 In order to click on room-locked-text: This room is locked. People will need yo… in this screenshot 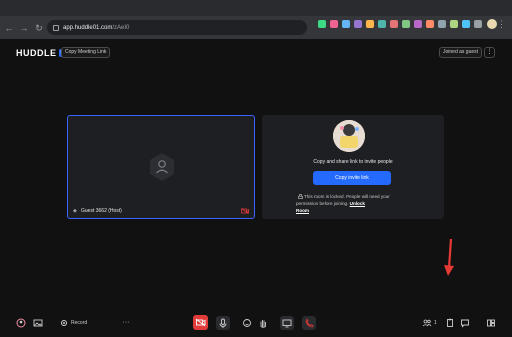, I will do `click(343, 200)`.